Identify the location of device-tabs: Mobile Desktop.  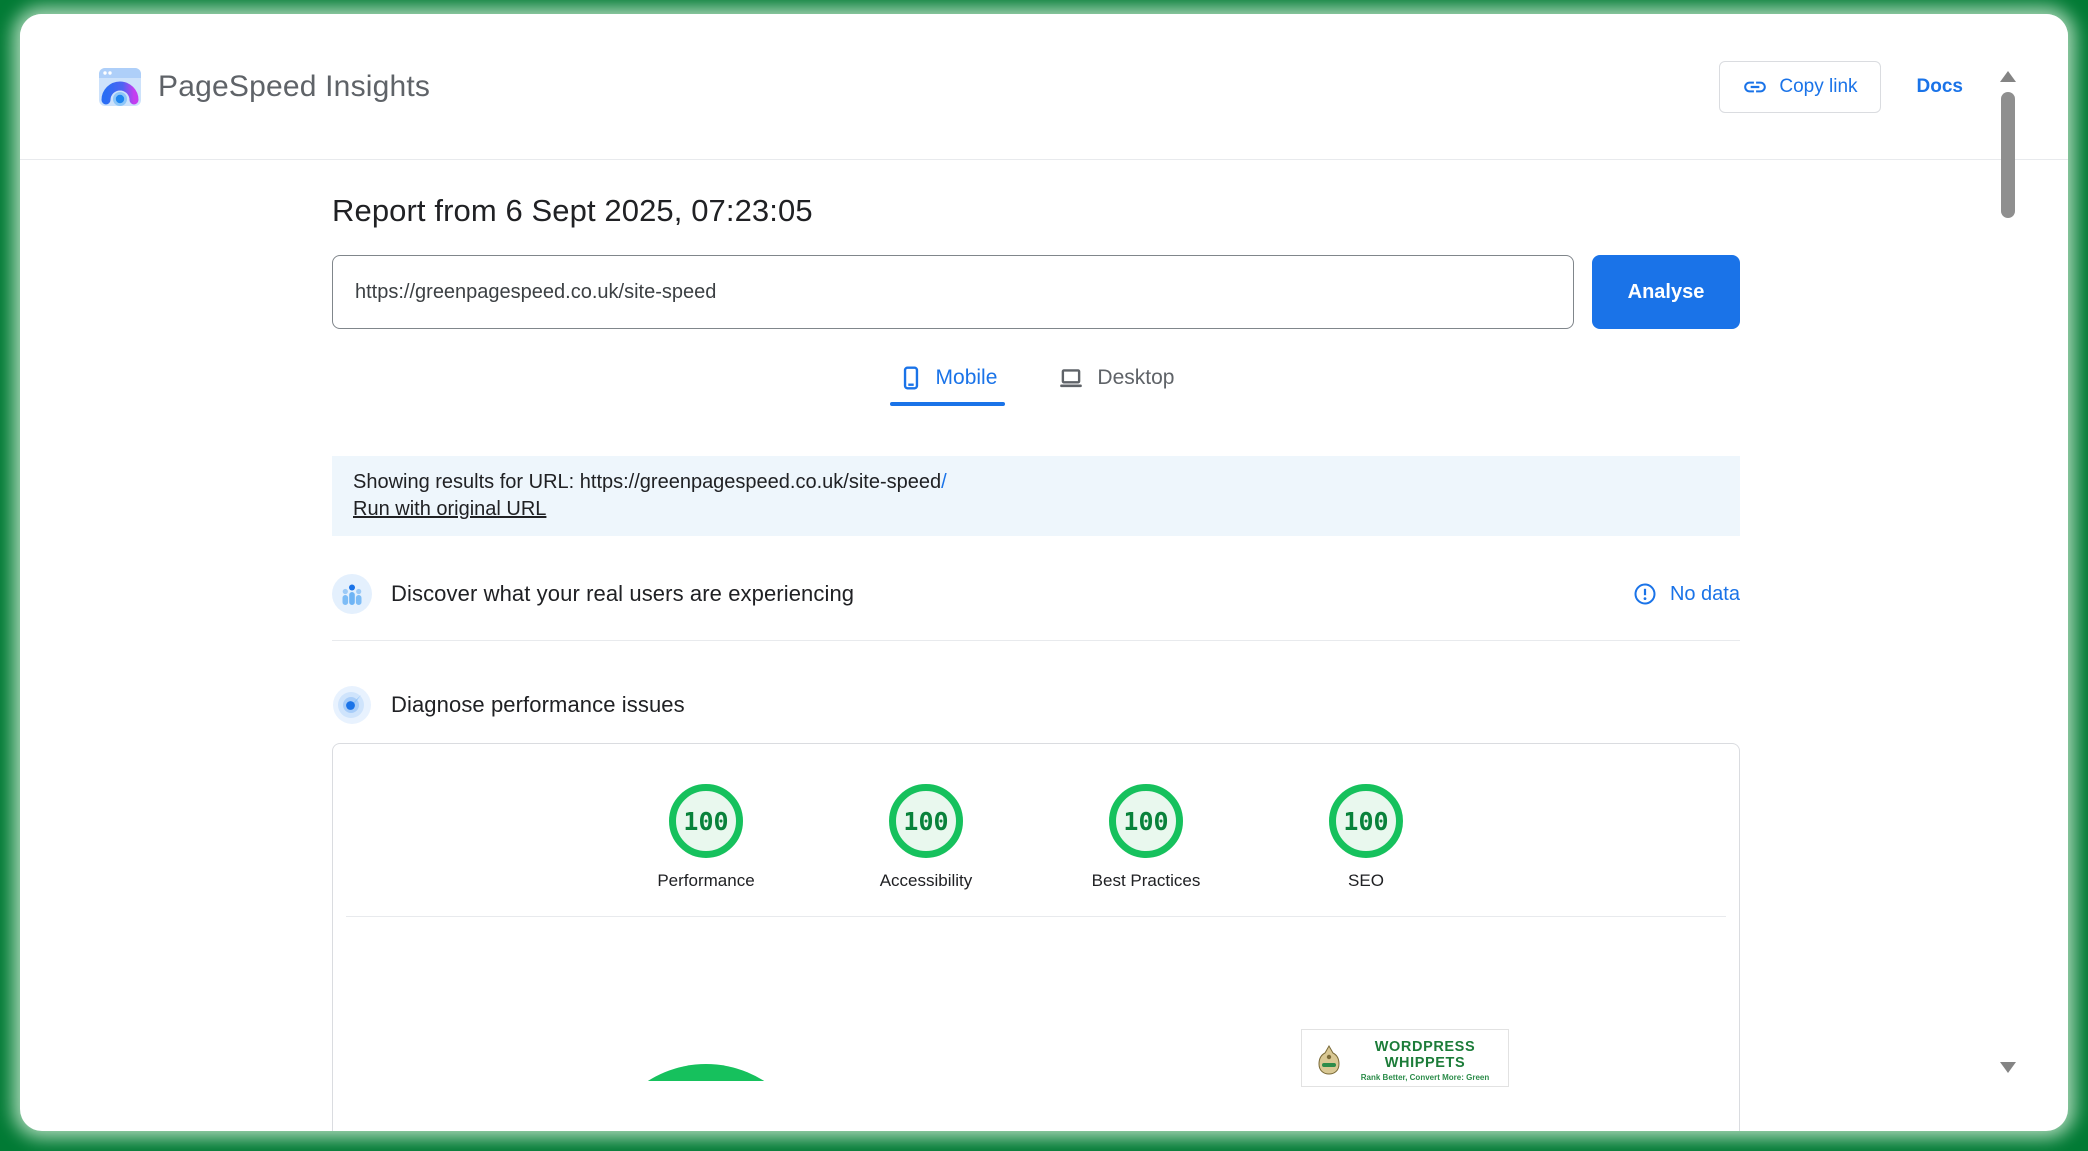
(1036, 385).